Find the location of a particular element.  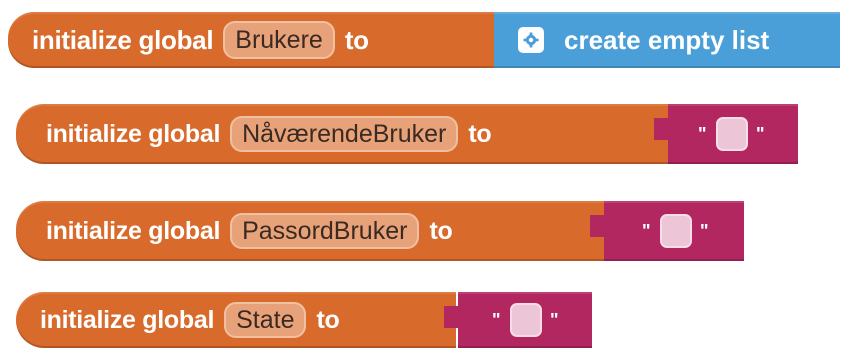

gear-icon is located at coordinates (531, 40).